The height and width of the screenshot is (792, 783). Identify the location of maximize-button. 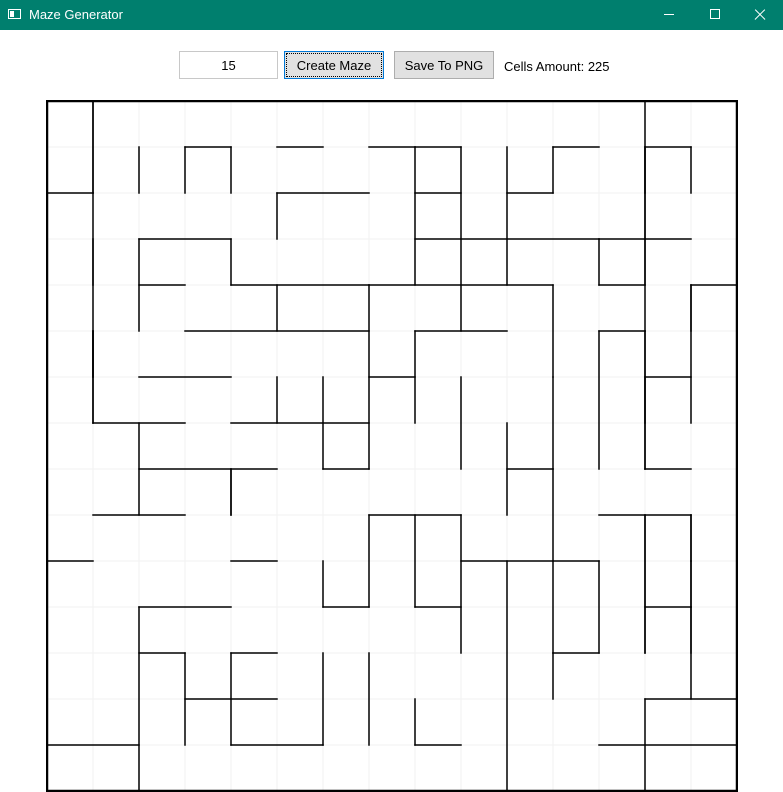
(715, 15).